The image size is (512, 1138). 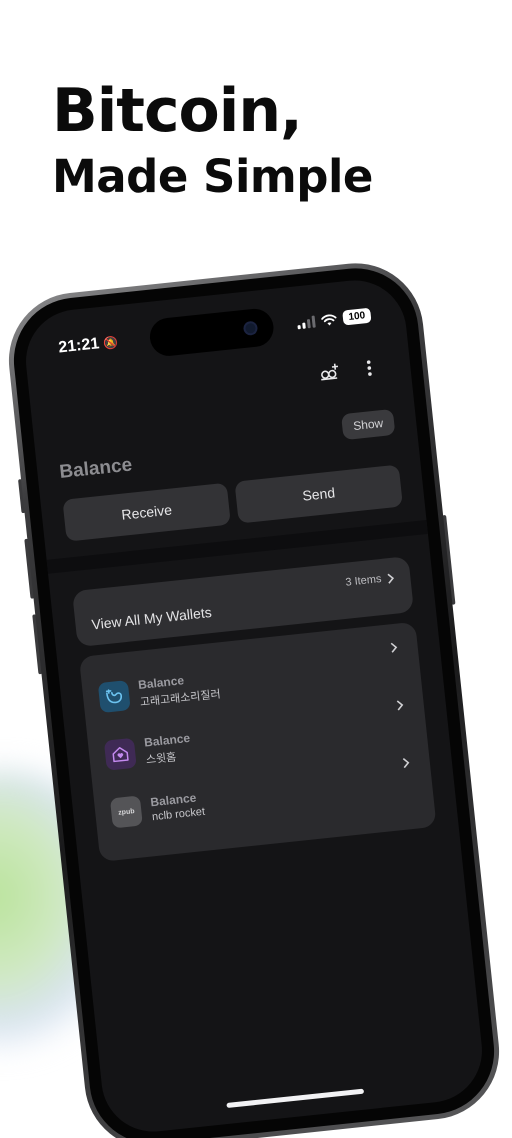 I want to click on show-balance-button: Show, so click(x=368, y=424).